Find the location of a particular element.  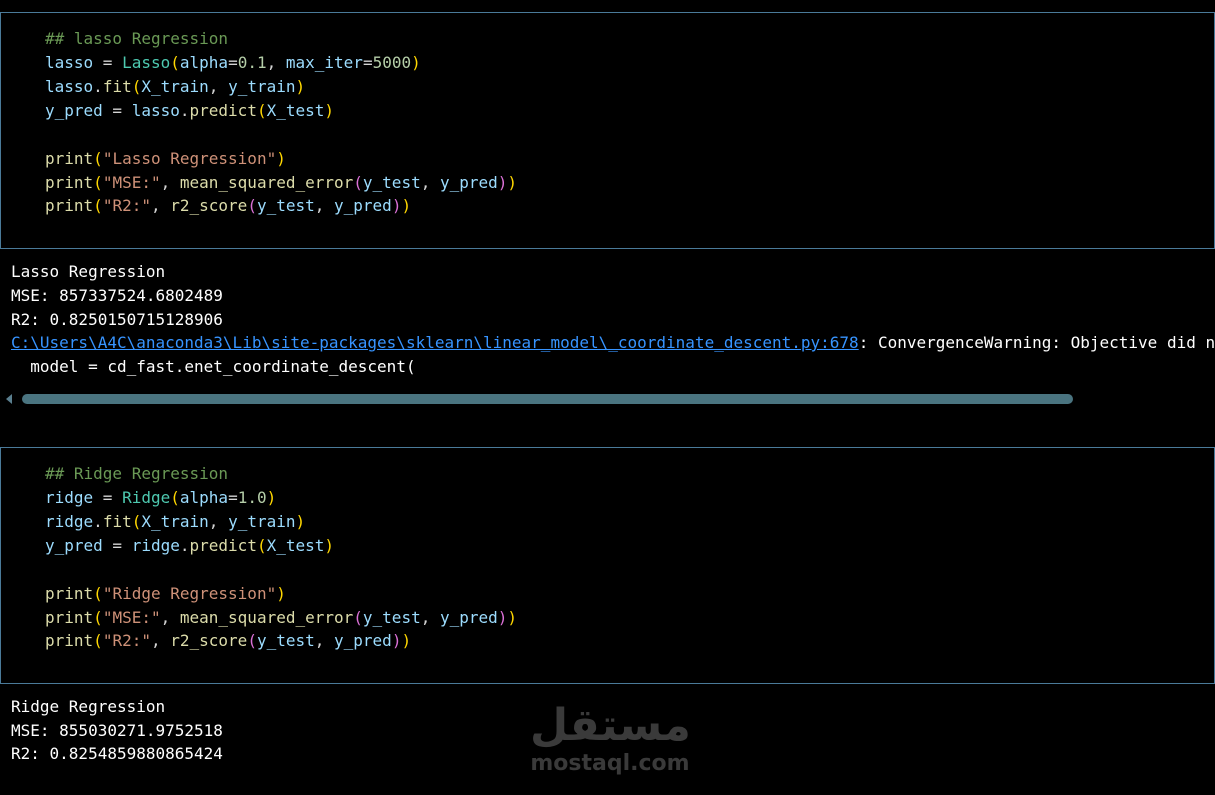

code-line-6: print("Ridge Regression") is located at coordinates (165, 593).